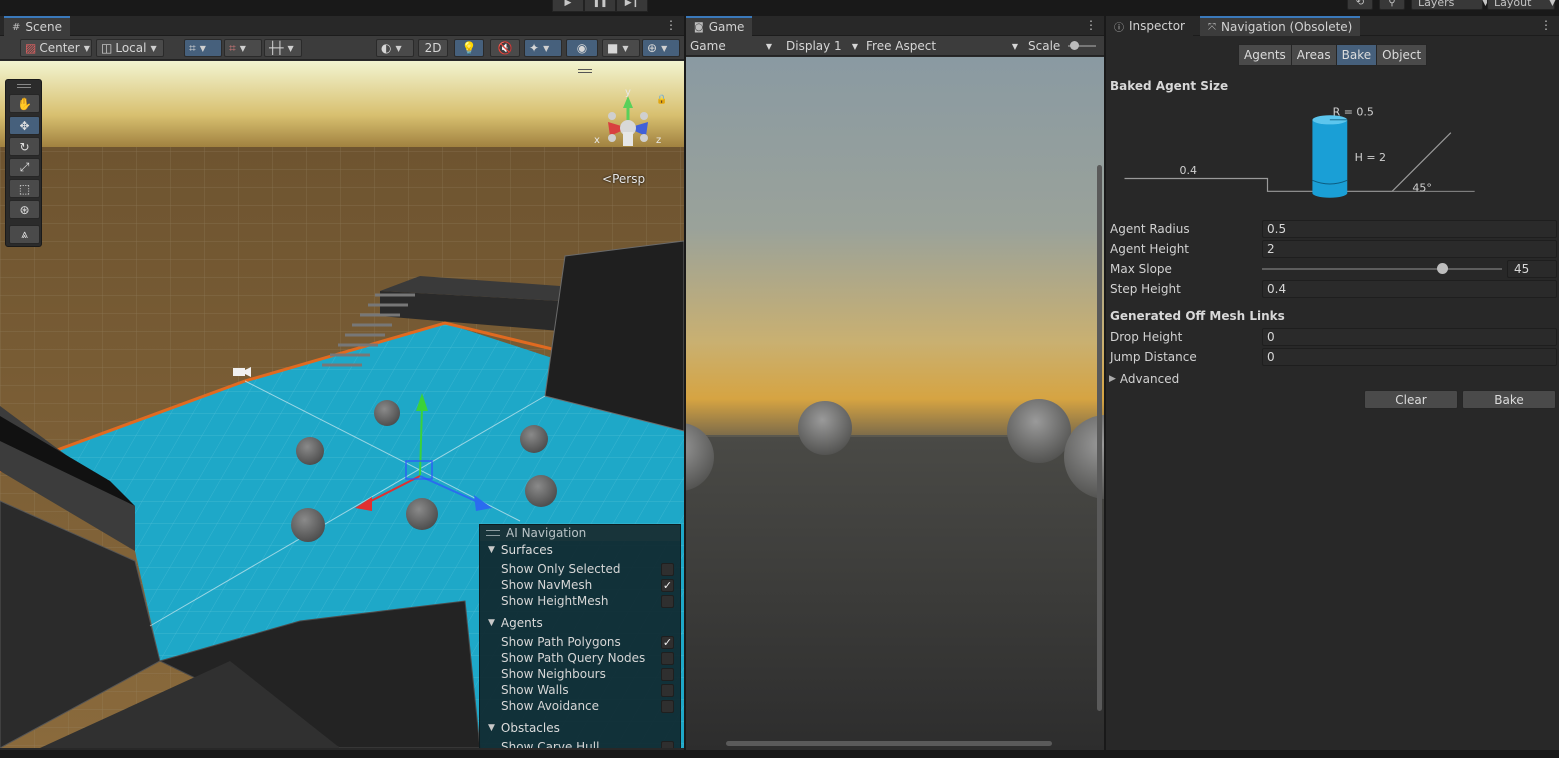  Describe the element at coordinates (621, 48) in the screenshot. I see `camera-settings-button: ■ ▼` at that location.